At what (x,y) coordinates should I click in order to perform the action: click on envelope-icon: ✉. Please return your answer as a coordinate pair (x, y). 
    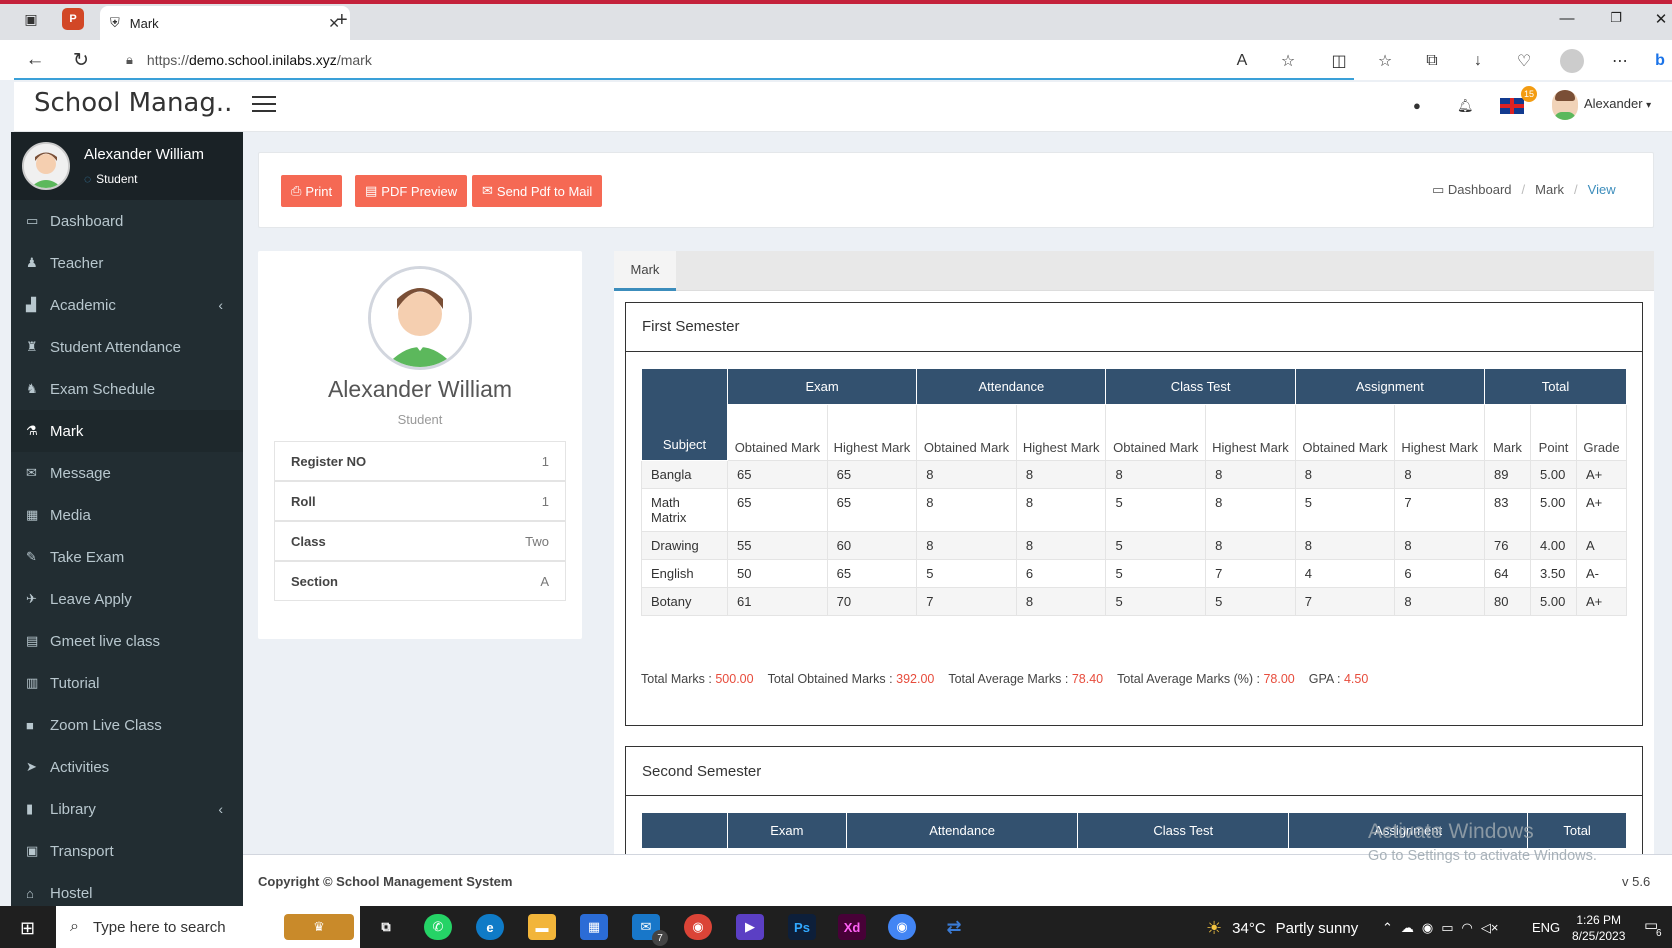
    Looking at the image, I should click on (31, 472).